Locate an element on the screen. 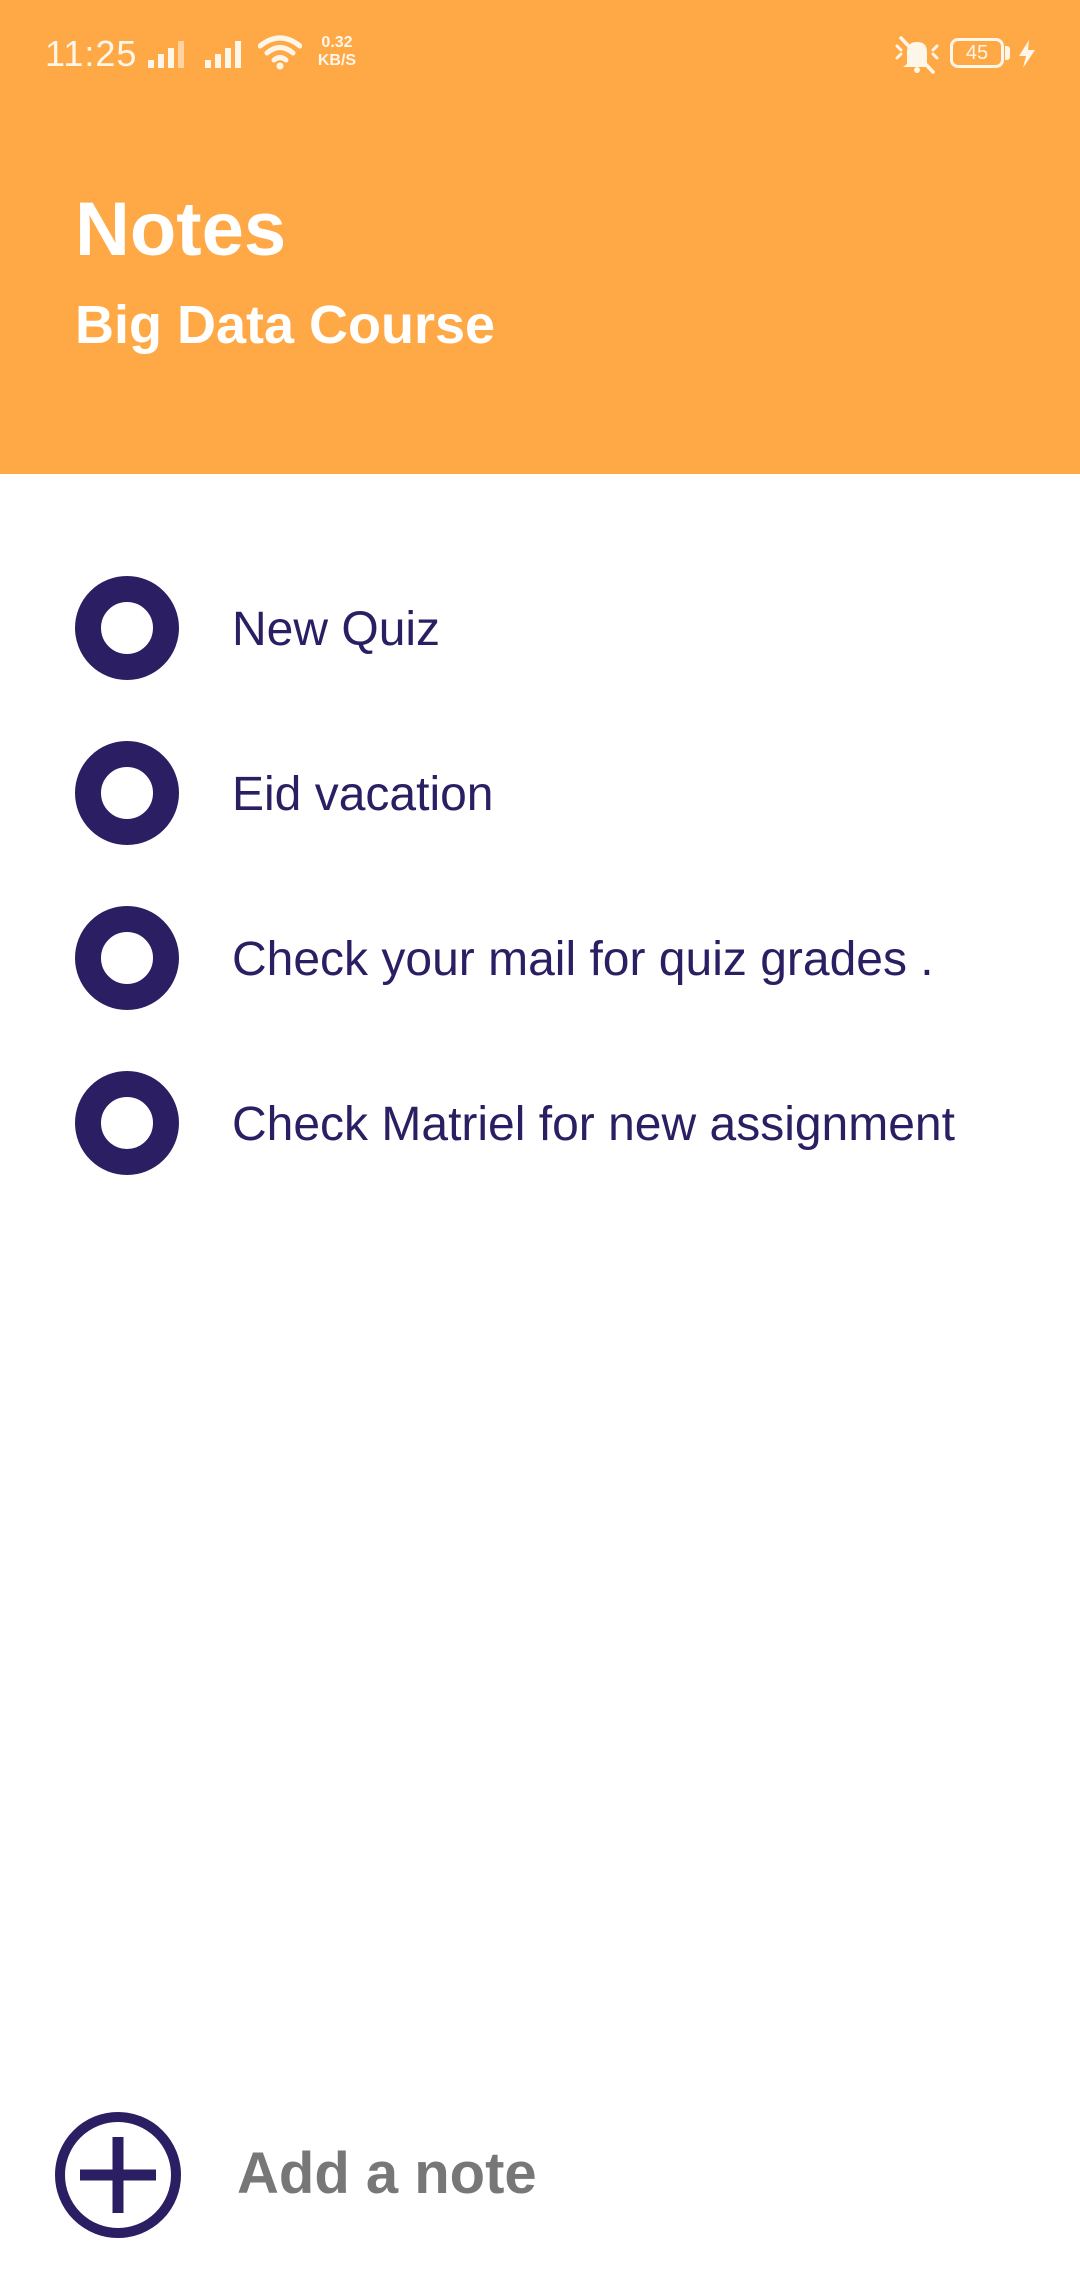 The image size is (1080, 2280). battery-tip is located at coordinates (1007, 53).